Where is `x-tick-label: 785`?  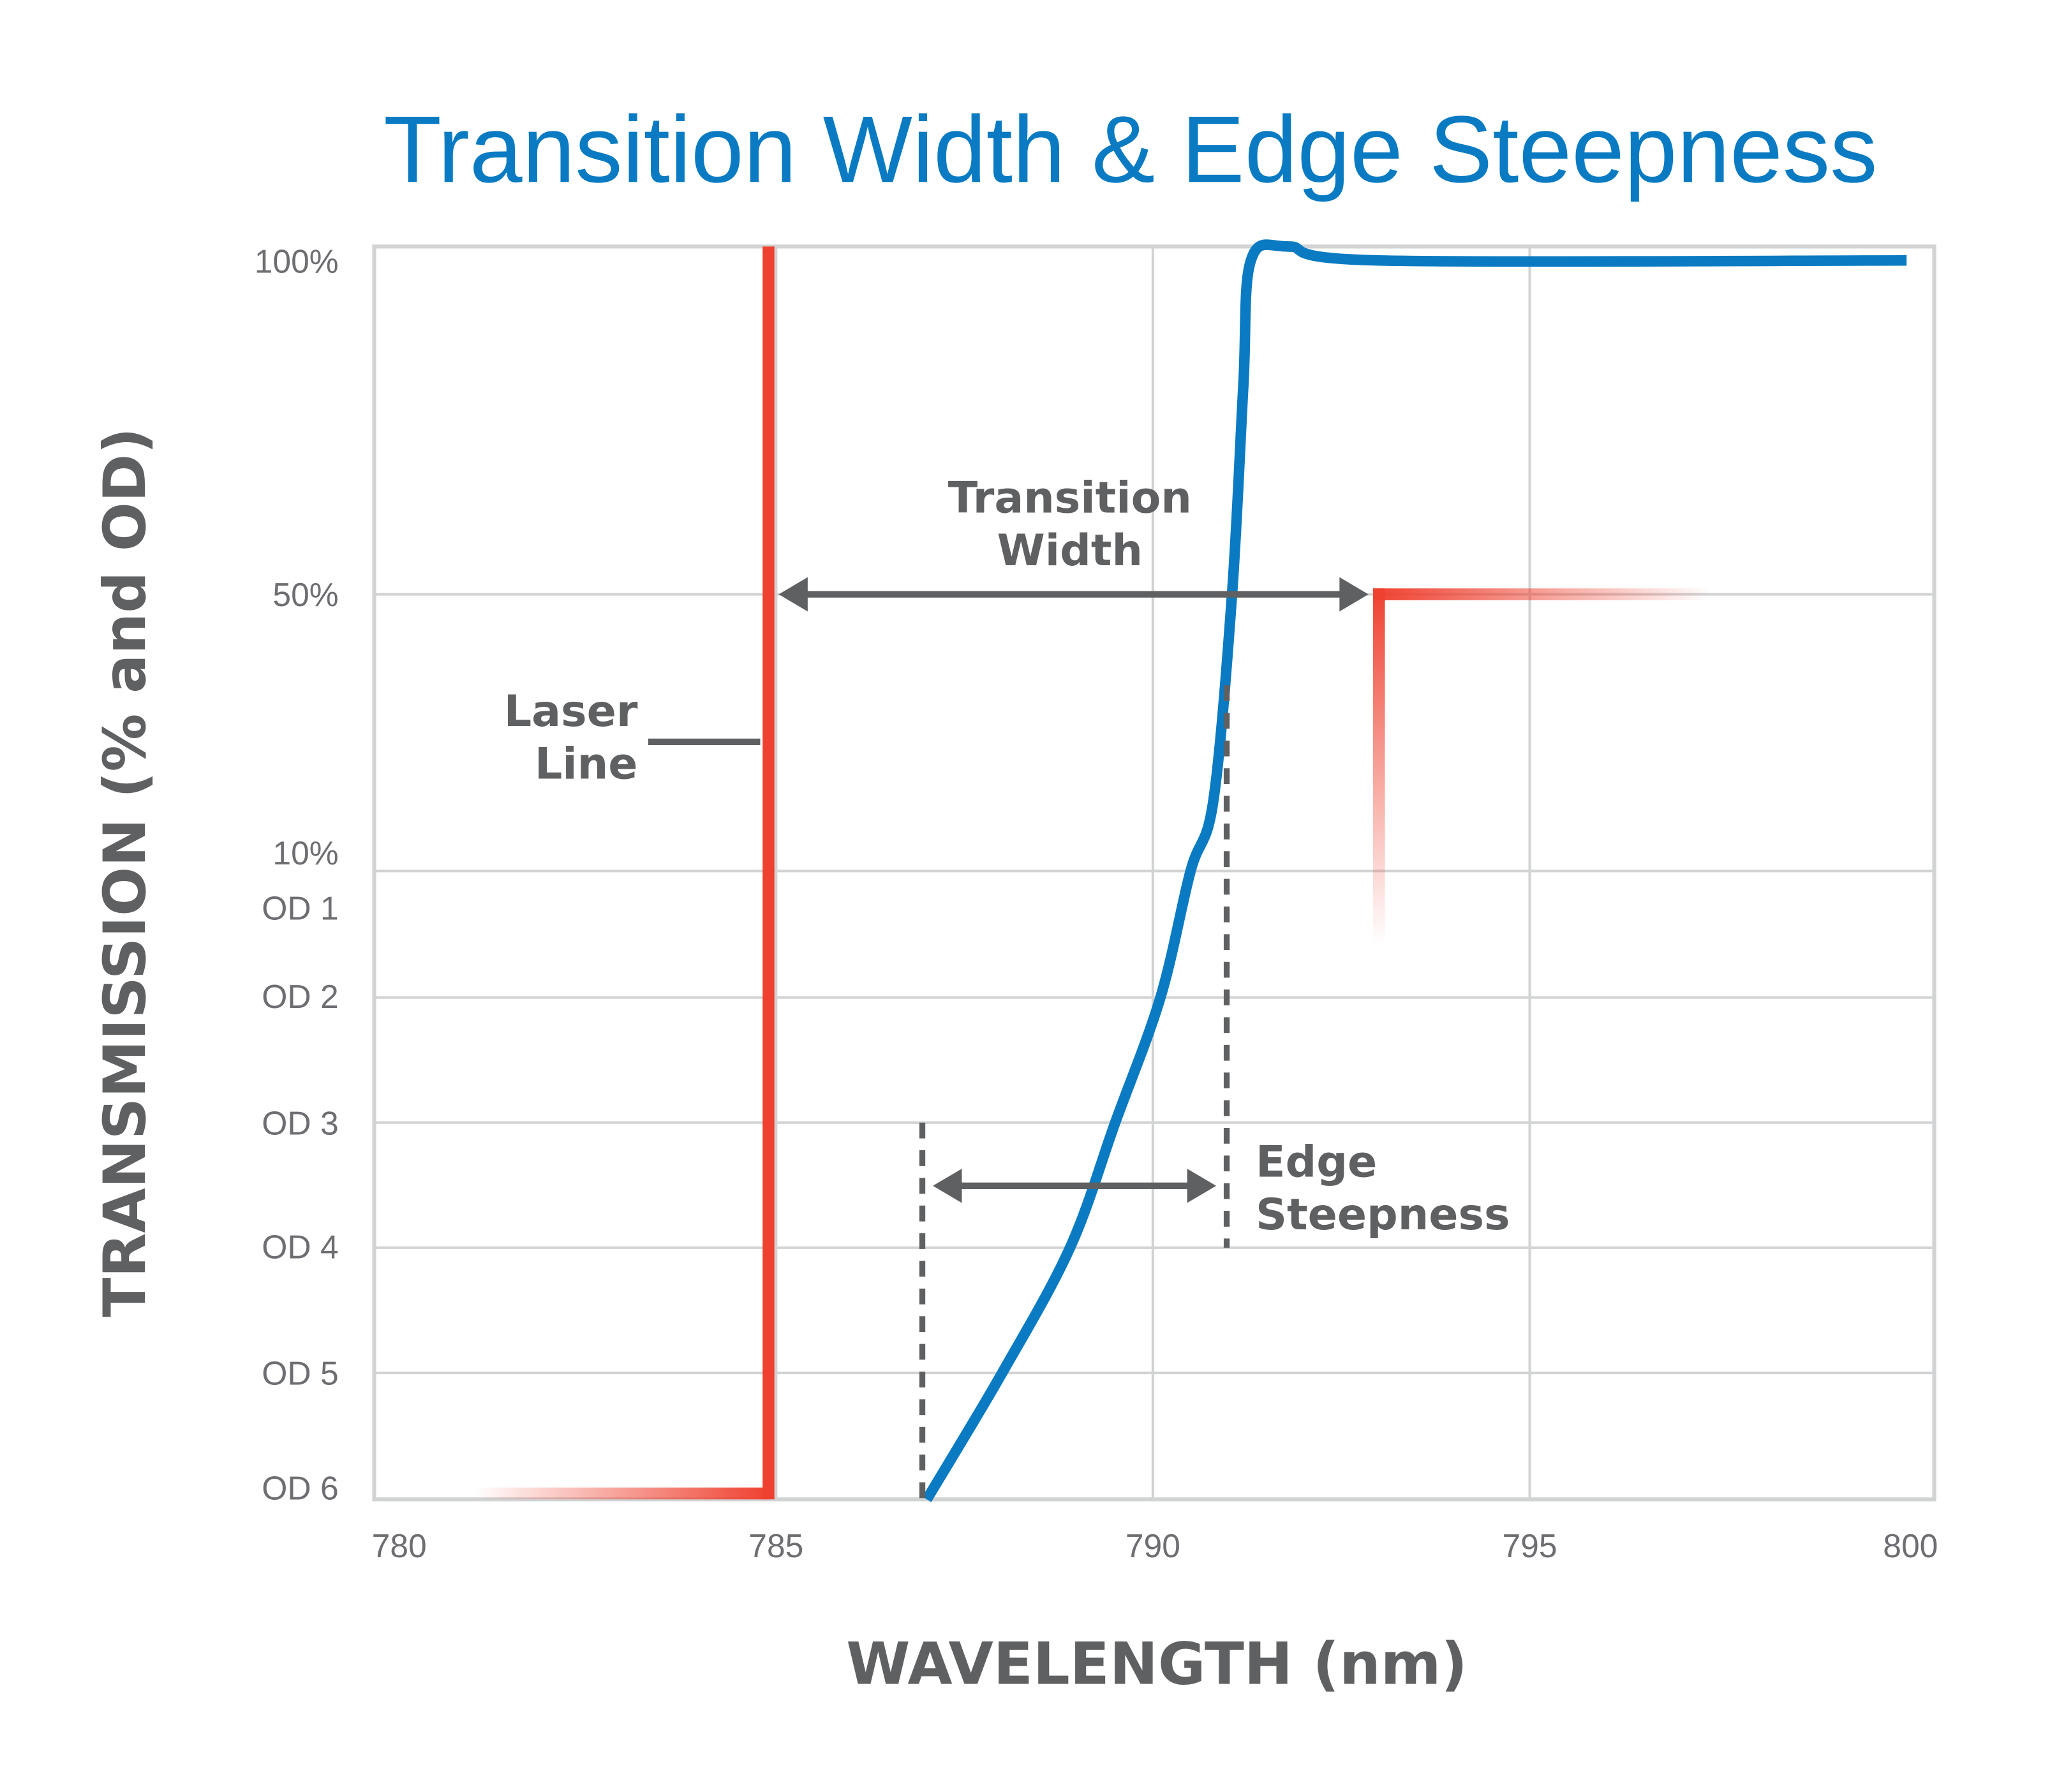 x-tick-label: 785 is located at coordinates (775, 1545).